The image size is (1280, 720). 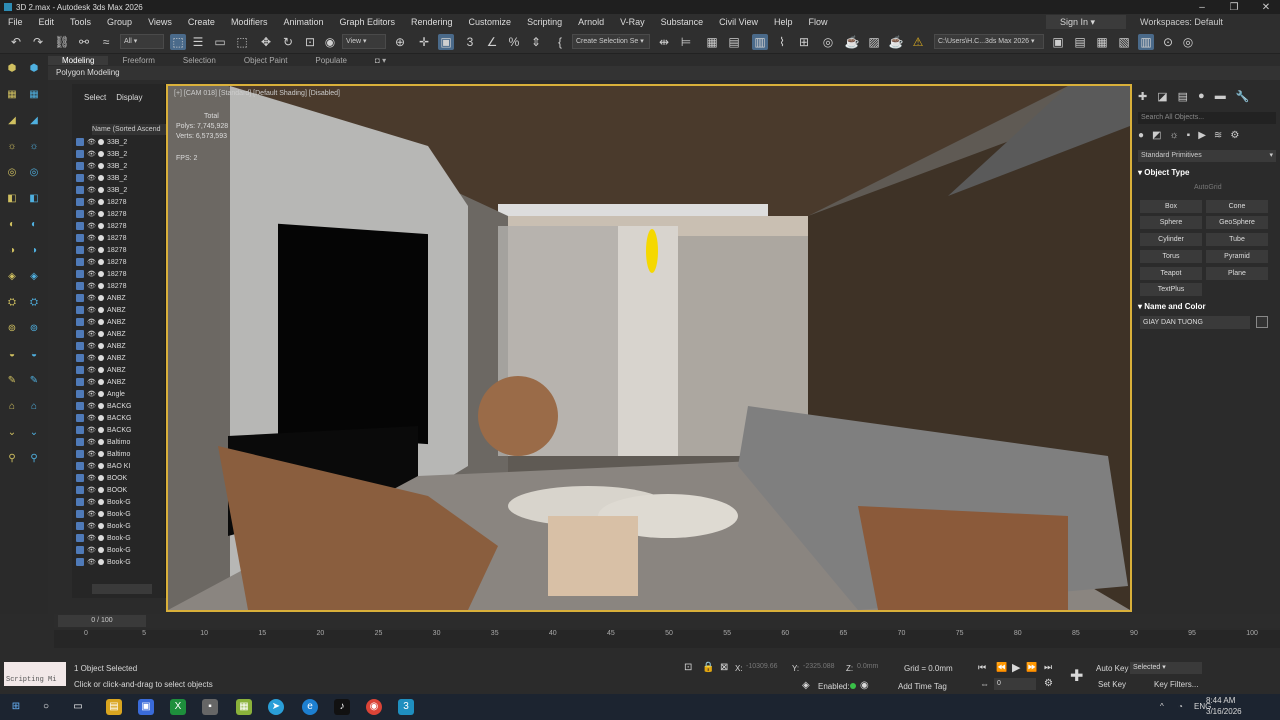 I want to click on ribbon-tab-freeform: Freeform, so click(x=138, y=60).